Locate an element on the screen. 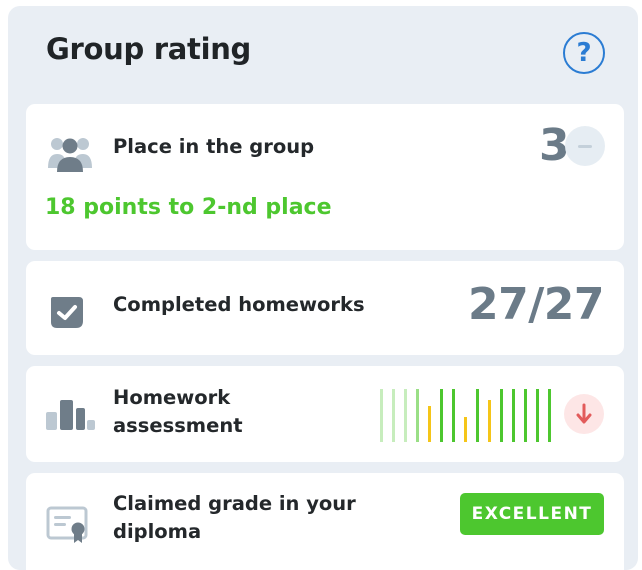  trend-neutral-icon is located at coordinates (585, 146).